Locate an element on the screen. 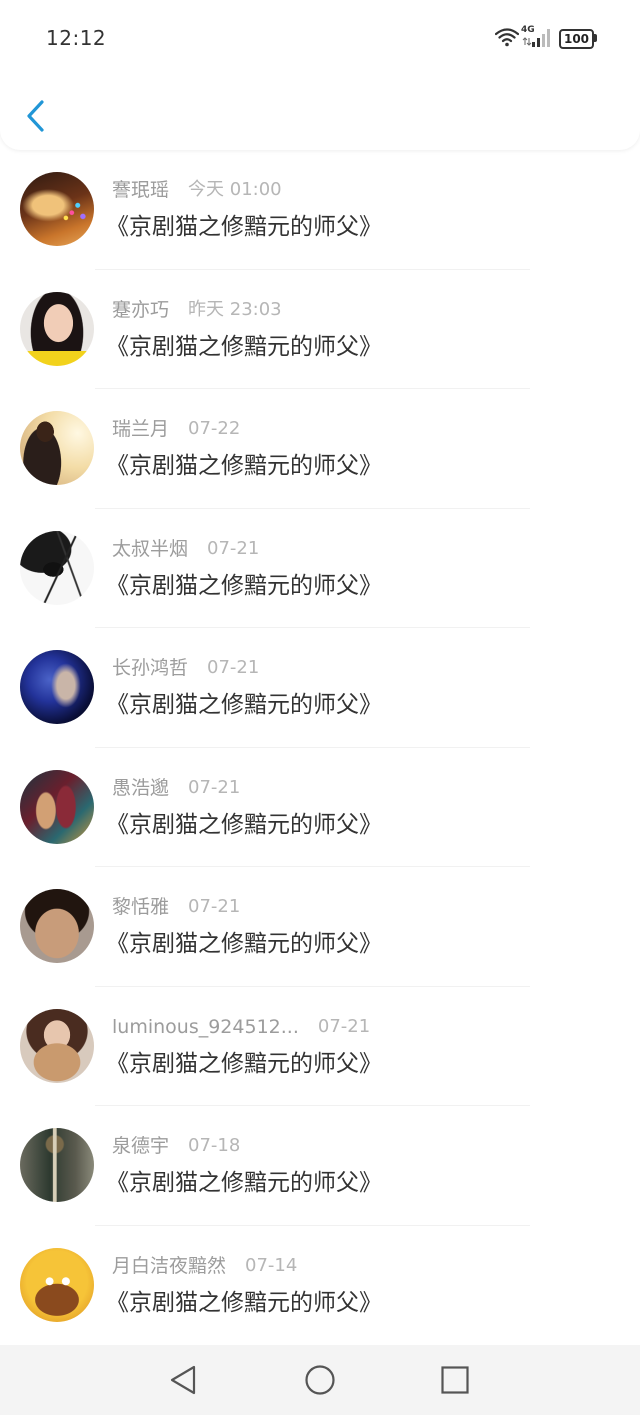  list-item-meta: 蹇亦巧 昨天 23:03 is located at coordinates (197, 310).